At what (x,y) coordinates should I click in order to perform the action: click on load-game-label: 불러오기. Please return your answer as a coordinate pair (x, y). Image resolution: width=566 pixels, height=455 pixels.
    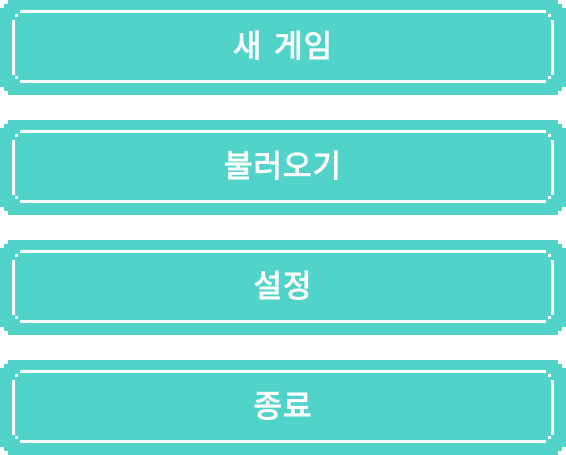
    Looking at the image, I should click on (283, 167).